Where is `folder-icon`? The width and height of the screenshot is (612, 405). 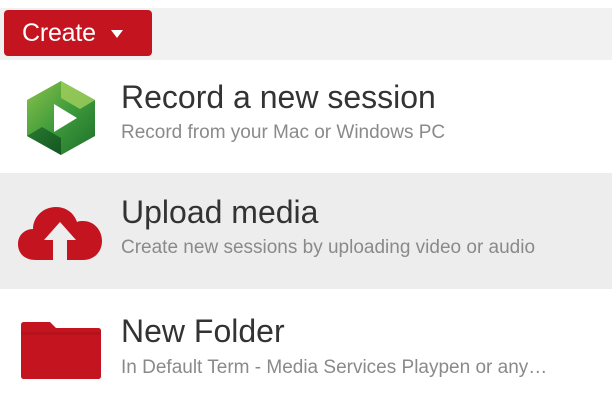 folder-icon is located at coordinates (61, 350).